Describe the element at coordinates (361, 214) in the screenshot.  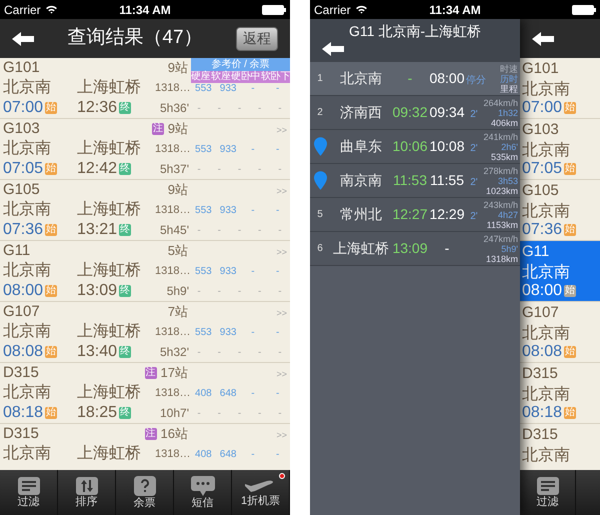
I see `stop-station: 常州北` at that location.